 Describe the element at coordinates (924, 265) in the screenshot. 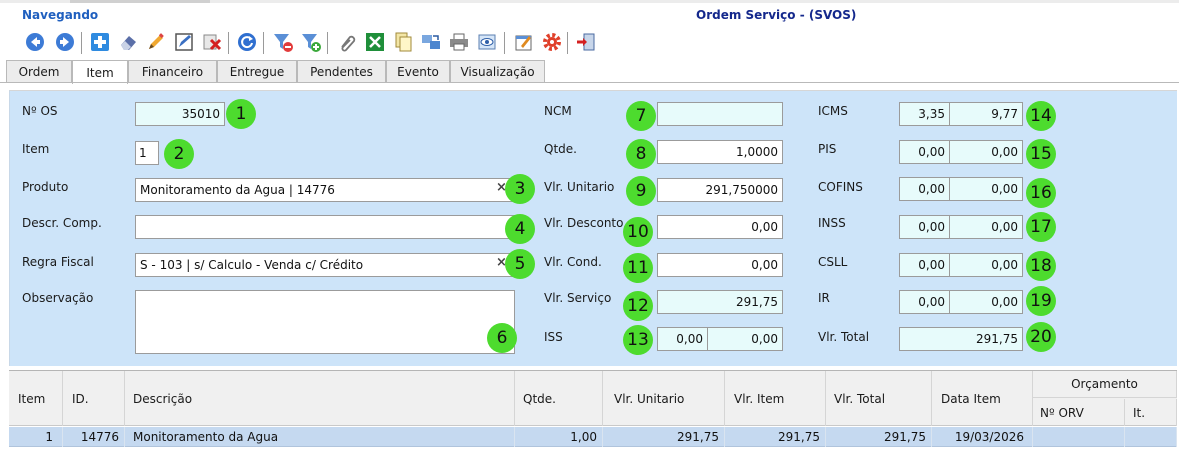

I see `csll-rate-field: 0,00` at that location.